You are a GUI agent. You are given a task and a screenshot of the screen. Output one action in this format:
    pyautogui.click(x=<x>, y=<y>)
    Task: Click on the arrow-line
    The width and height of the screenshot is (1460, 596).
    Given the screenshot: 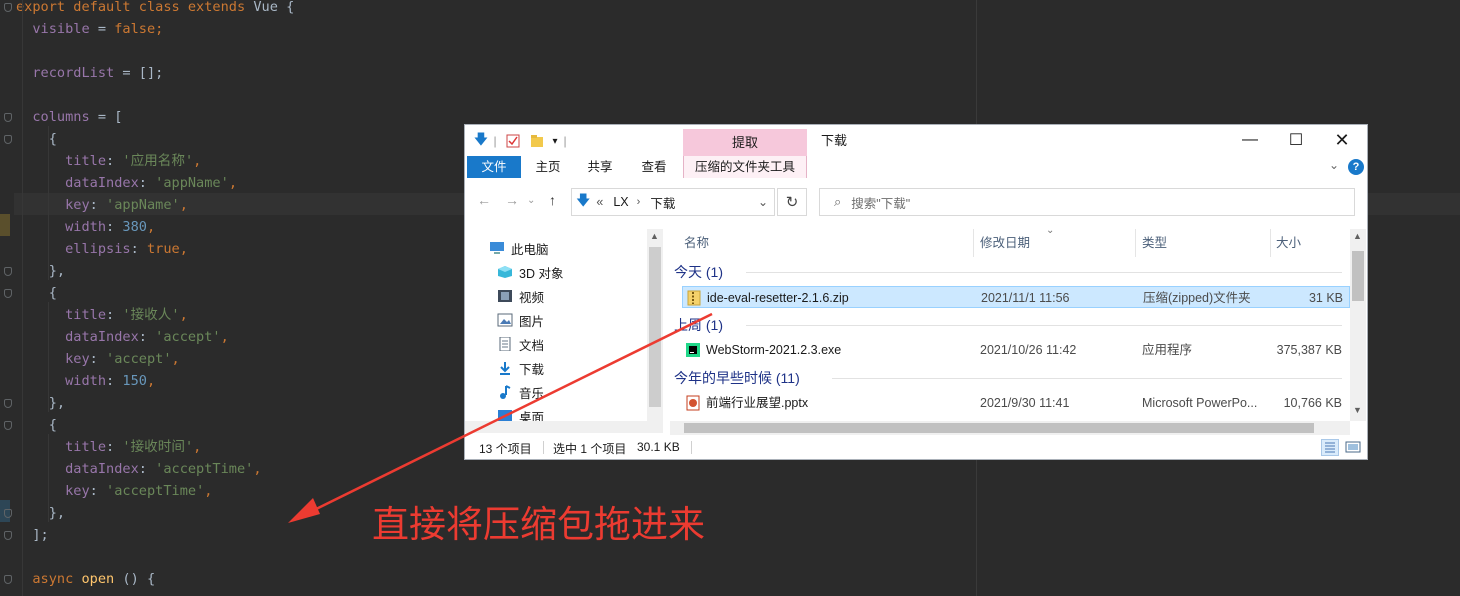 What is the action you would take?
    pyautogui.click(x=509, y=414)
    